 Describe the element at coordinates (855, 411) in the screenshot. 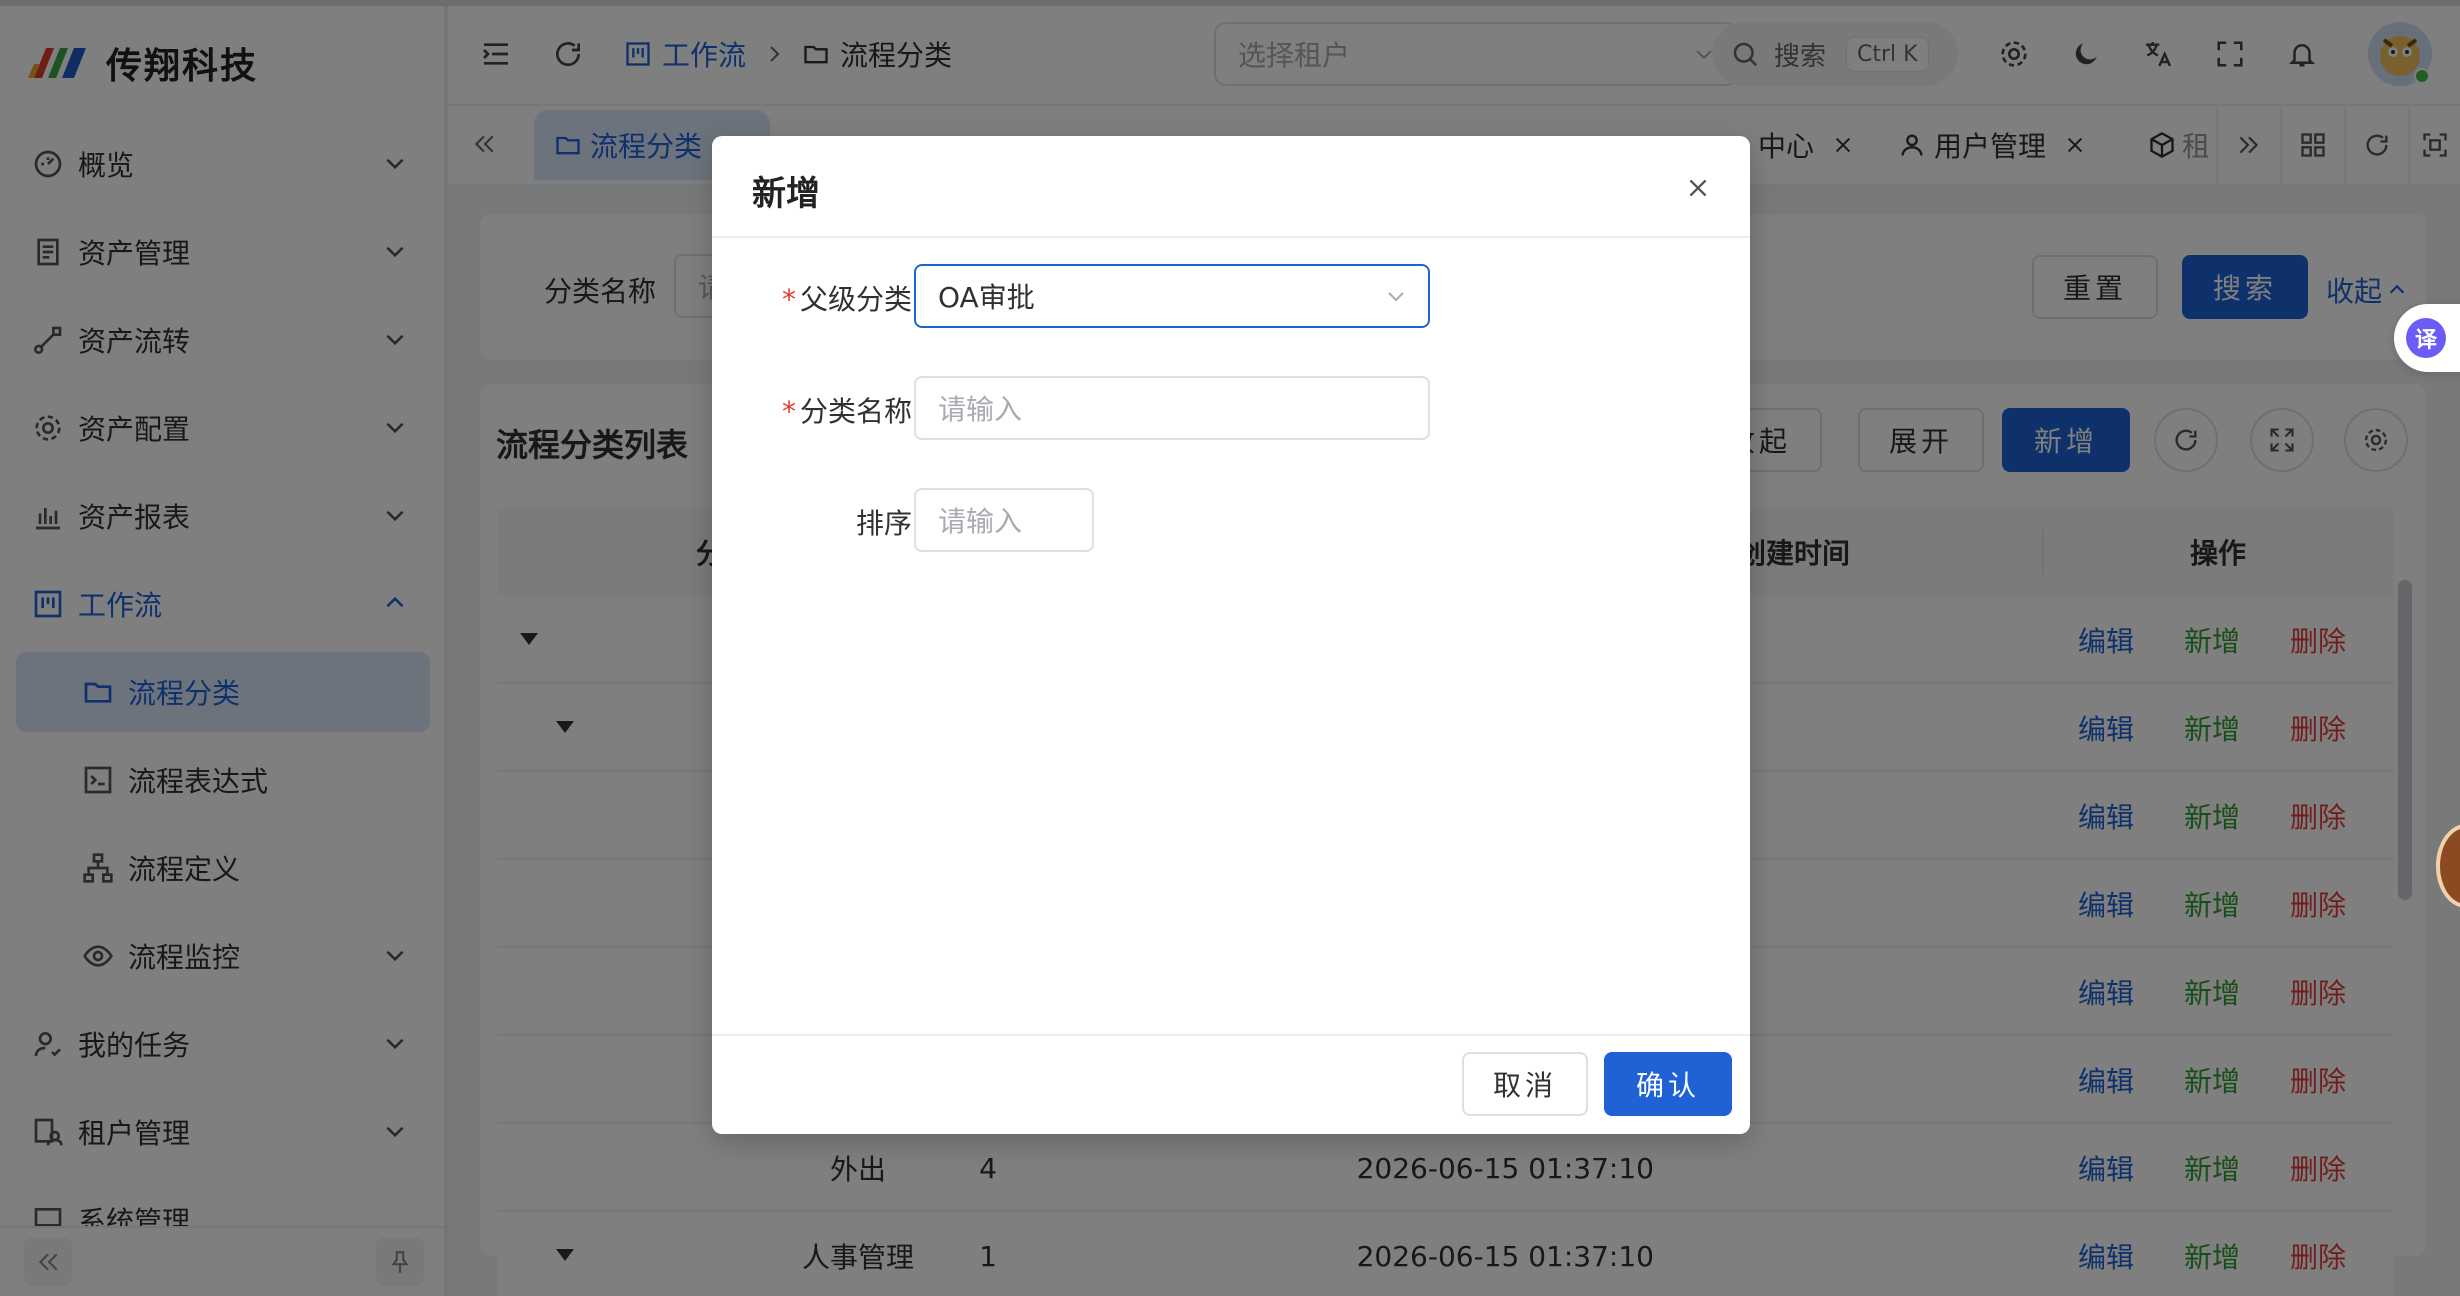

I see `category-name-label-text: 分类名称` at that location.